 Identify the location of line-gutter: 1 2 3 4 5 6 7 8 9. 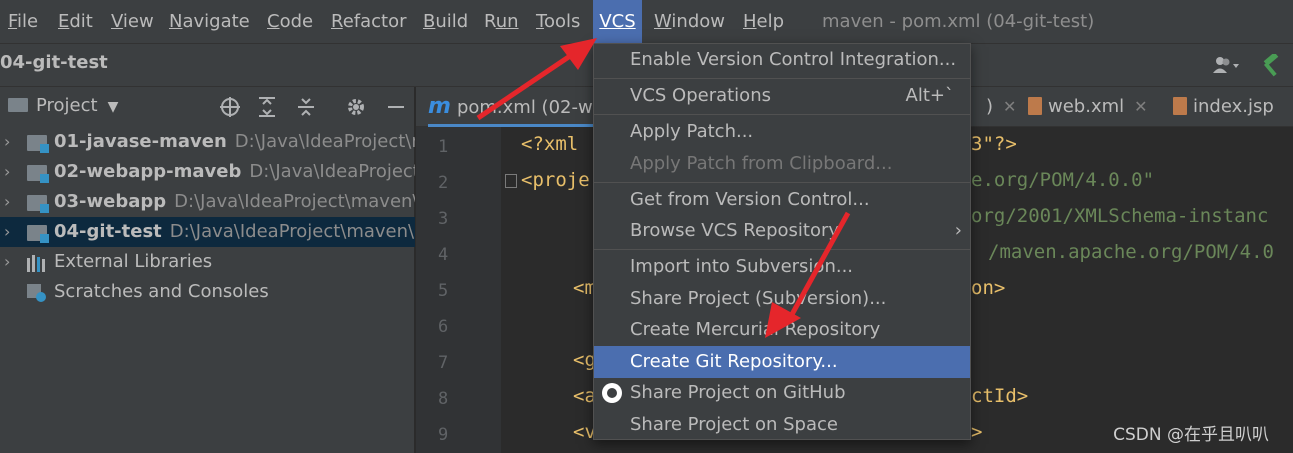
(458, 290).